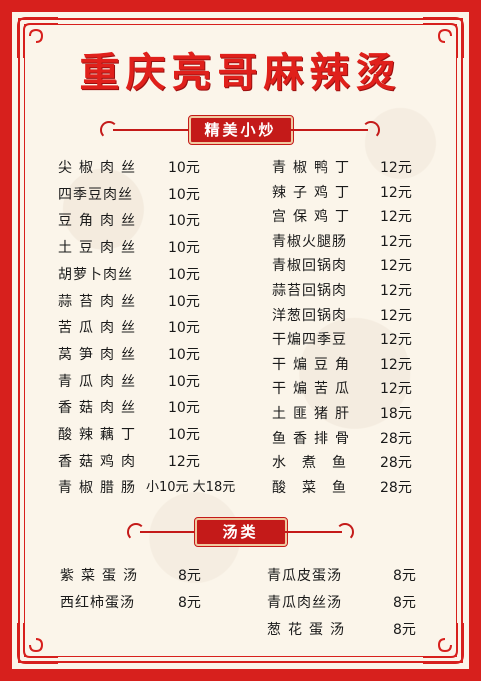 This screenshot has width=481, height=681. What do you see at coordinates (352, 291) in the screenshot?
I see `menu-item: 蒜苔回锅肉 12元` at bounding box center [352, 291].